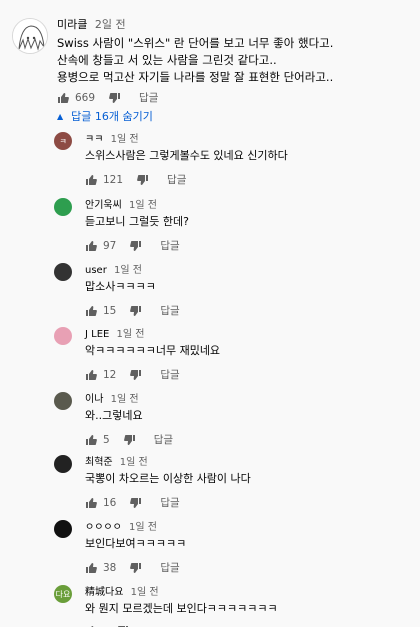  I want to click on comment-author: 미라클, so click(72, 24).